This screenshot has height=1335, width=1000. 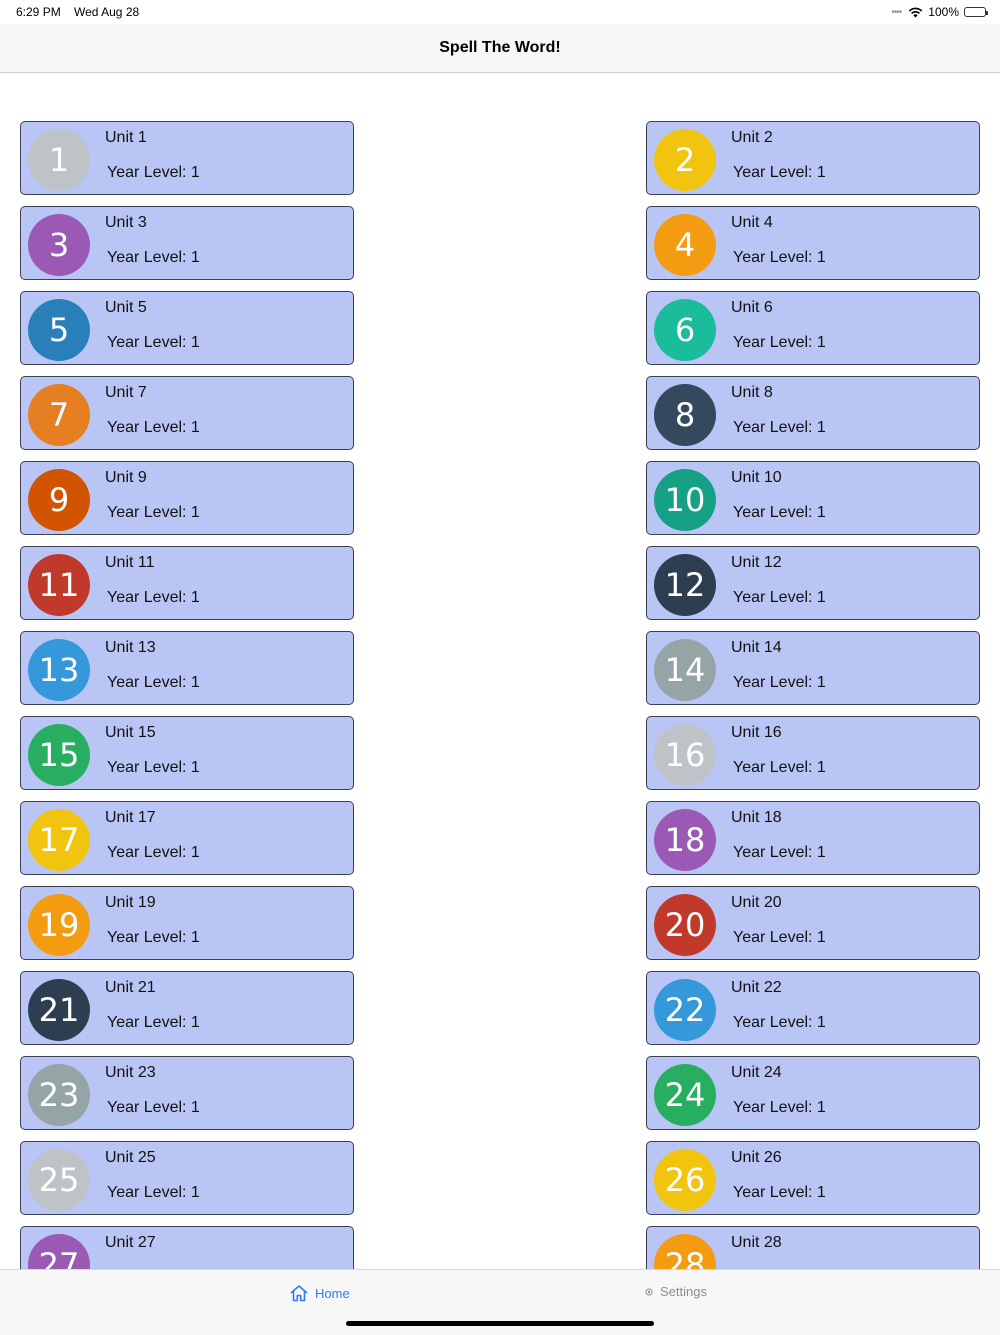 What do you see at coordinates (59, 840) in the screenshot?
I see `unit-number-avatar: 17` at bounding box center [59, 840].